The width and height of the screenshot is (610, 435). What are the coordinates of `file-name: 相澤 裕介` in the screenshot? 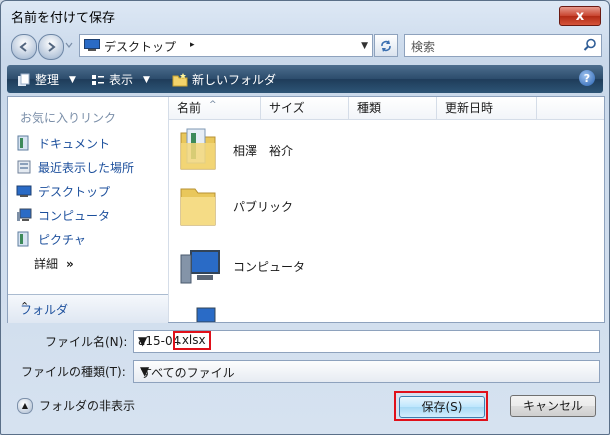 It's located at (263, 150).